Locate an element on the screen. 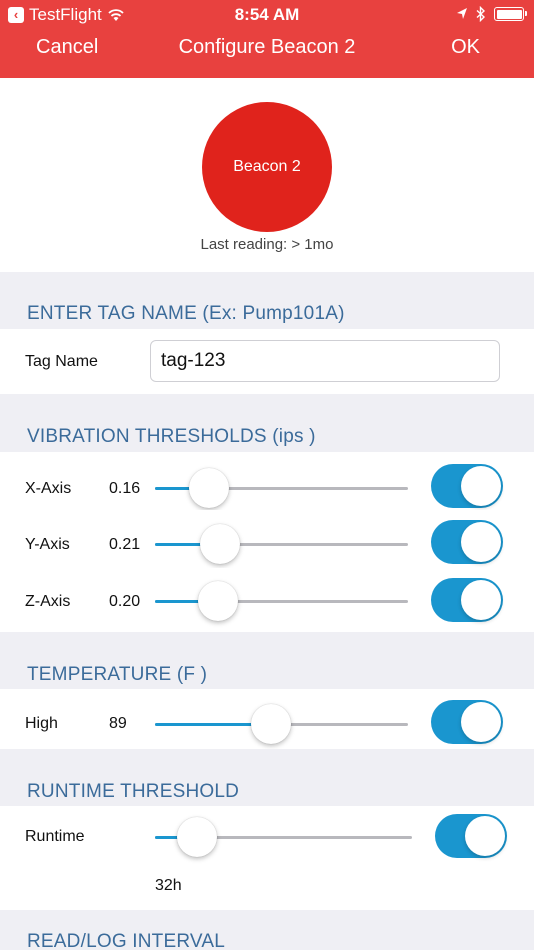  temperature-high-value: 89 is located at coordinates (118, 723).